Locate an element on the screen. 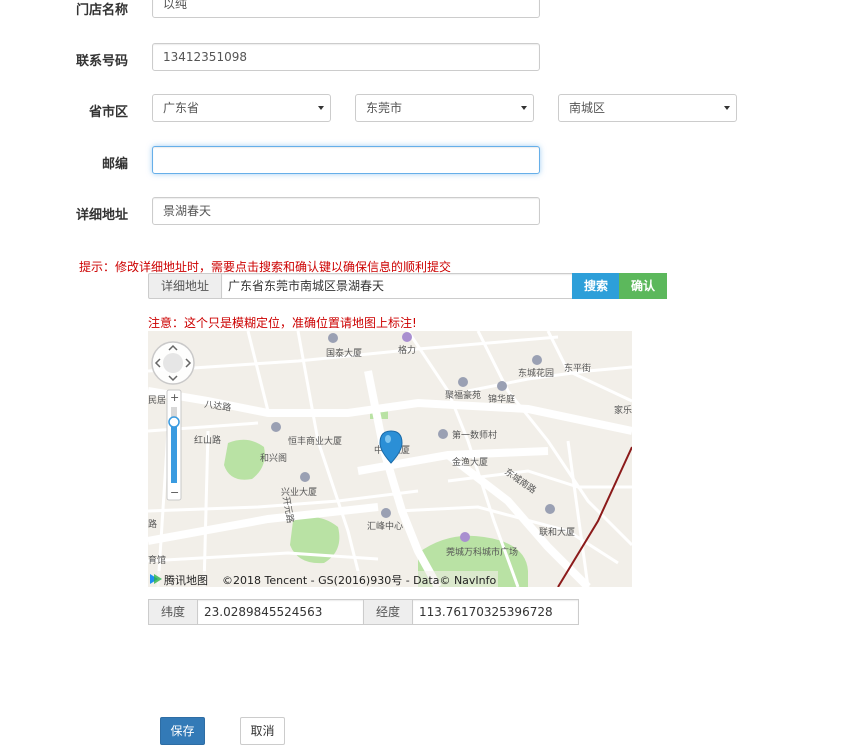  city-value: 东莞市 is located at coordinates (384, 108).